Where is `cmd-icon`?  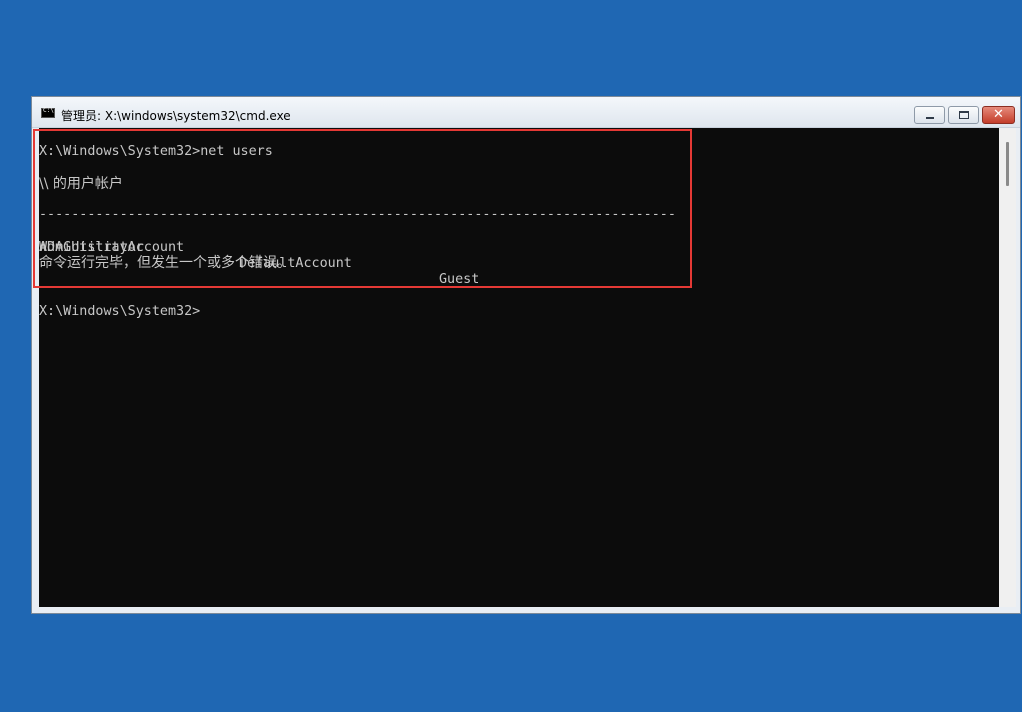 cmd-icon is located at coordinates (48, 112).